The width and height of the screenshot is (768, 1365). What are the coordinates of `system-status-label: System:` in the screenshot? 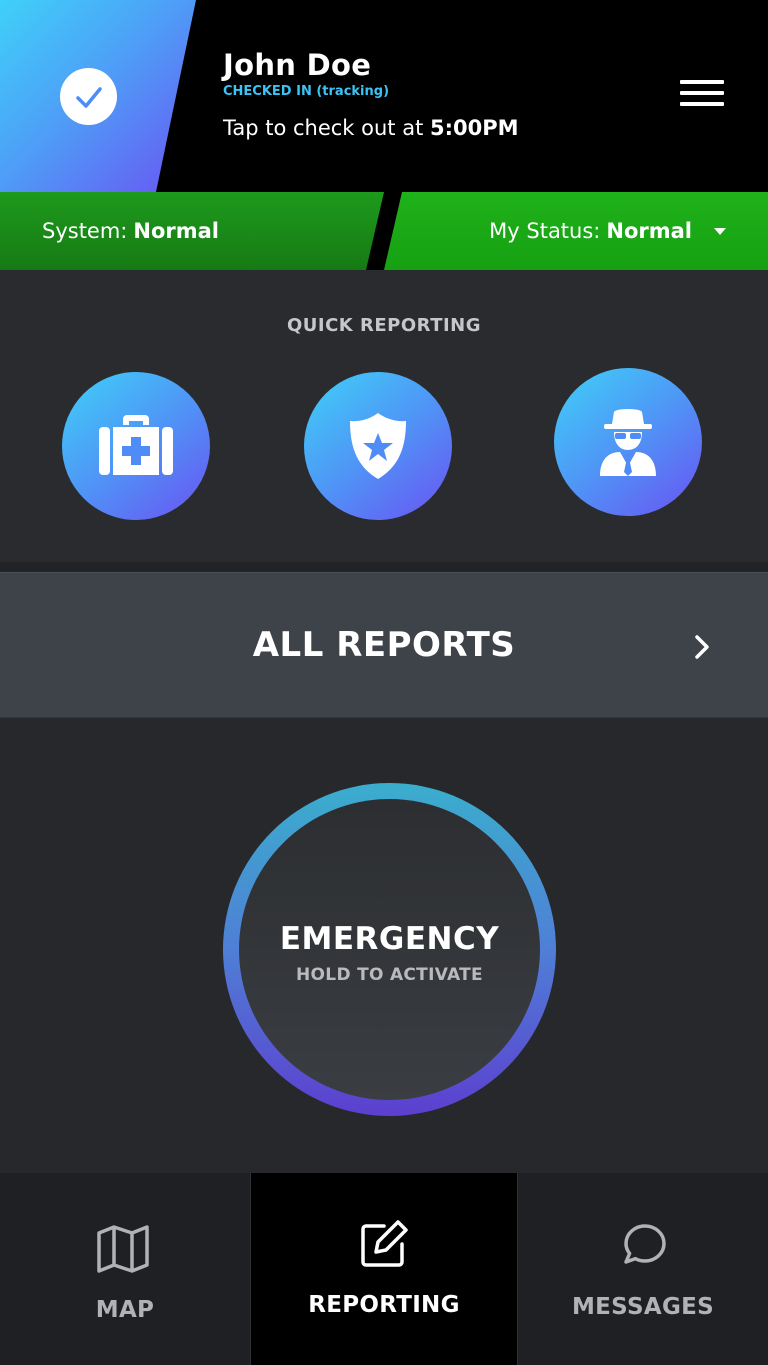 It's located at (85, 231).